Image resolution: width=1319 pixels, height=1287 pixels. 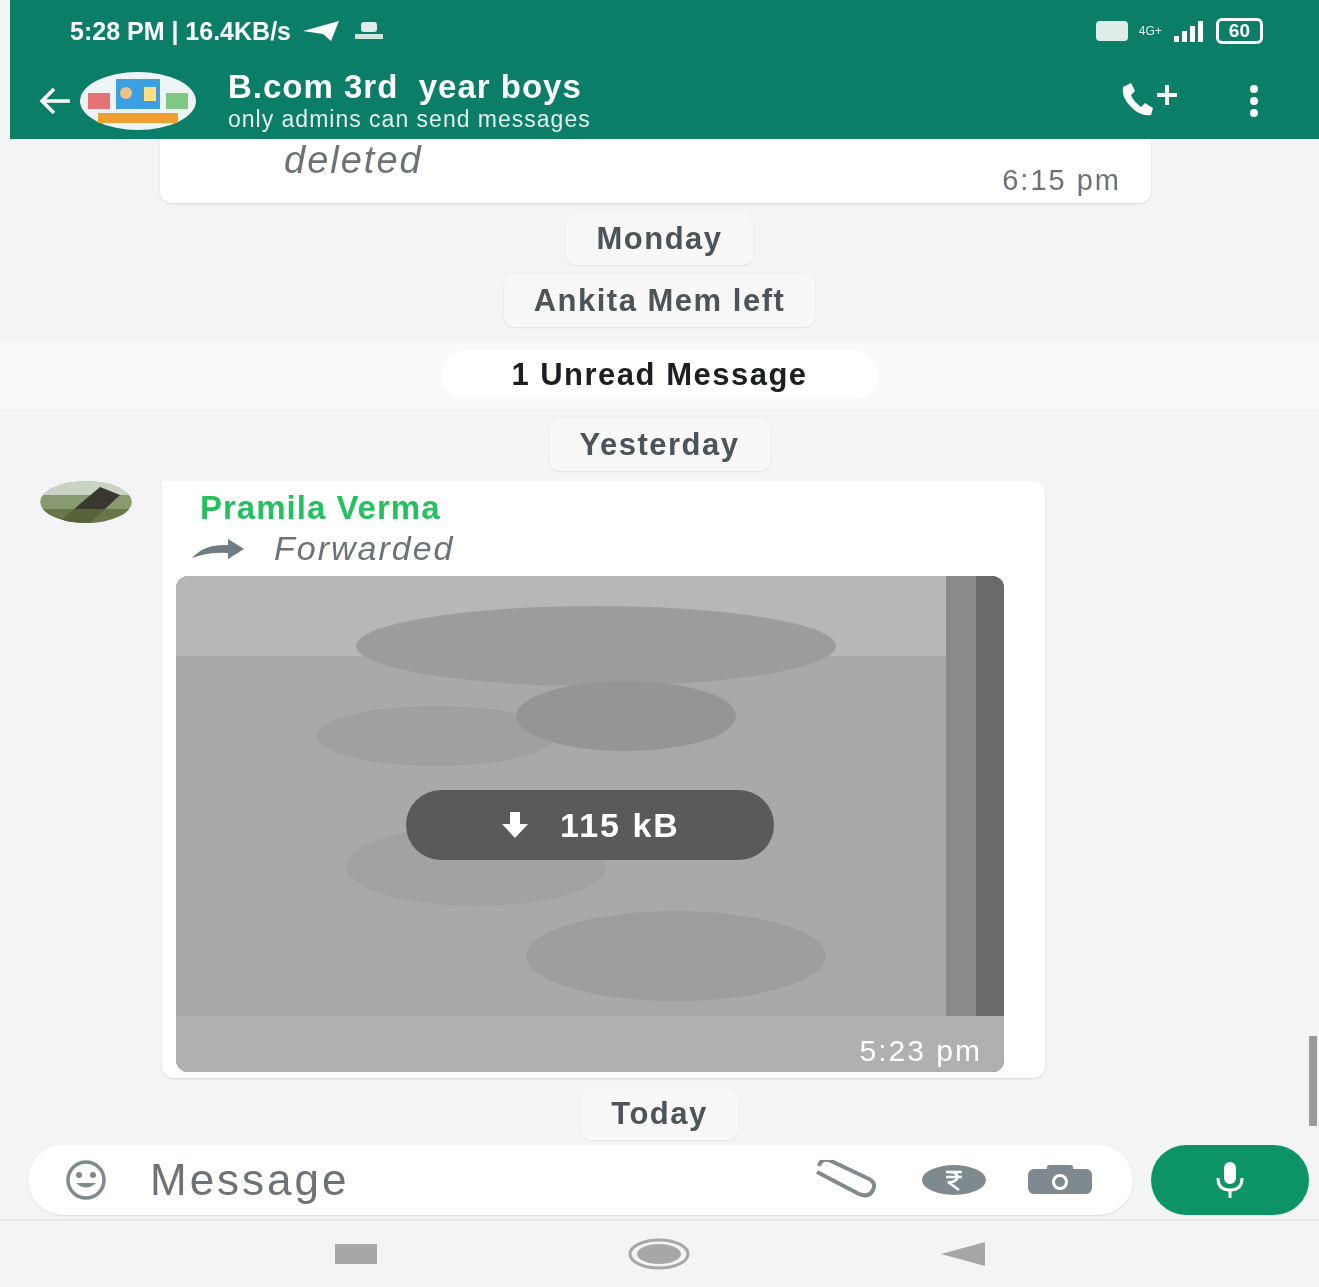 What do you see at coordinates (86, 1180) in the screenshot?
I see `emoji-icon` at bounding box center [86, 1180].